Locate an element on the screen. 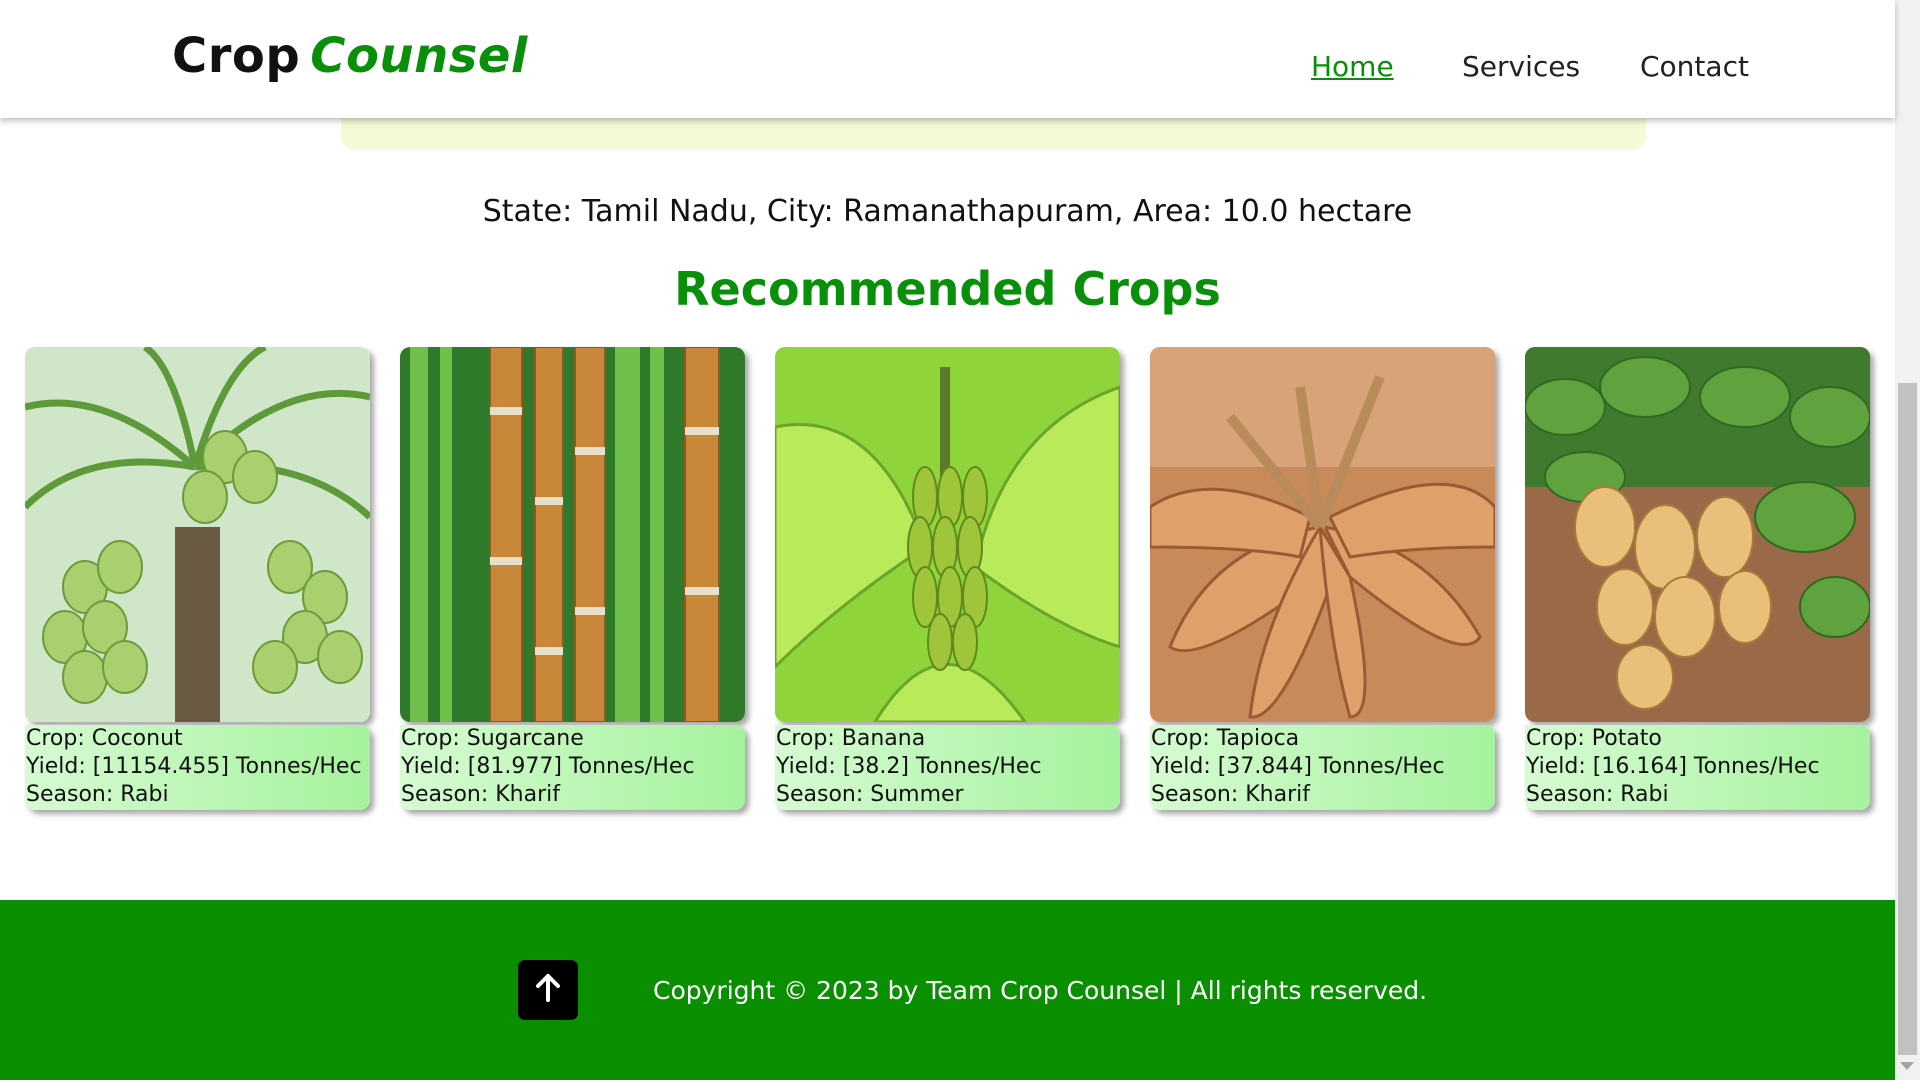 This screenshot has height=1080, width=1920. scroll-to-top-button is located at coordinates (548, 990).